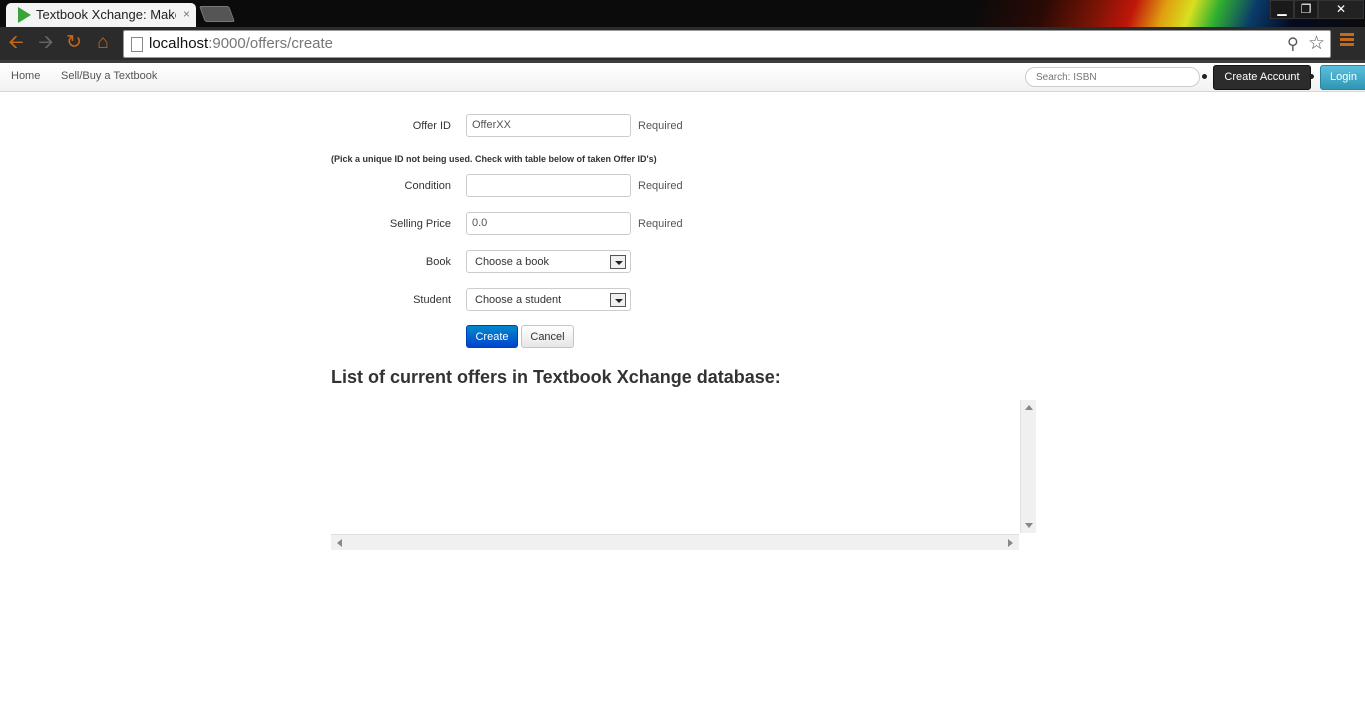 This screenshot has width=1365, height=728. Describe the element at coordinates (1341, 9) in the screenshot. I see `close-window-button: ✕` at that location.